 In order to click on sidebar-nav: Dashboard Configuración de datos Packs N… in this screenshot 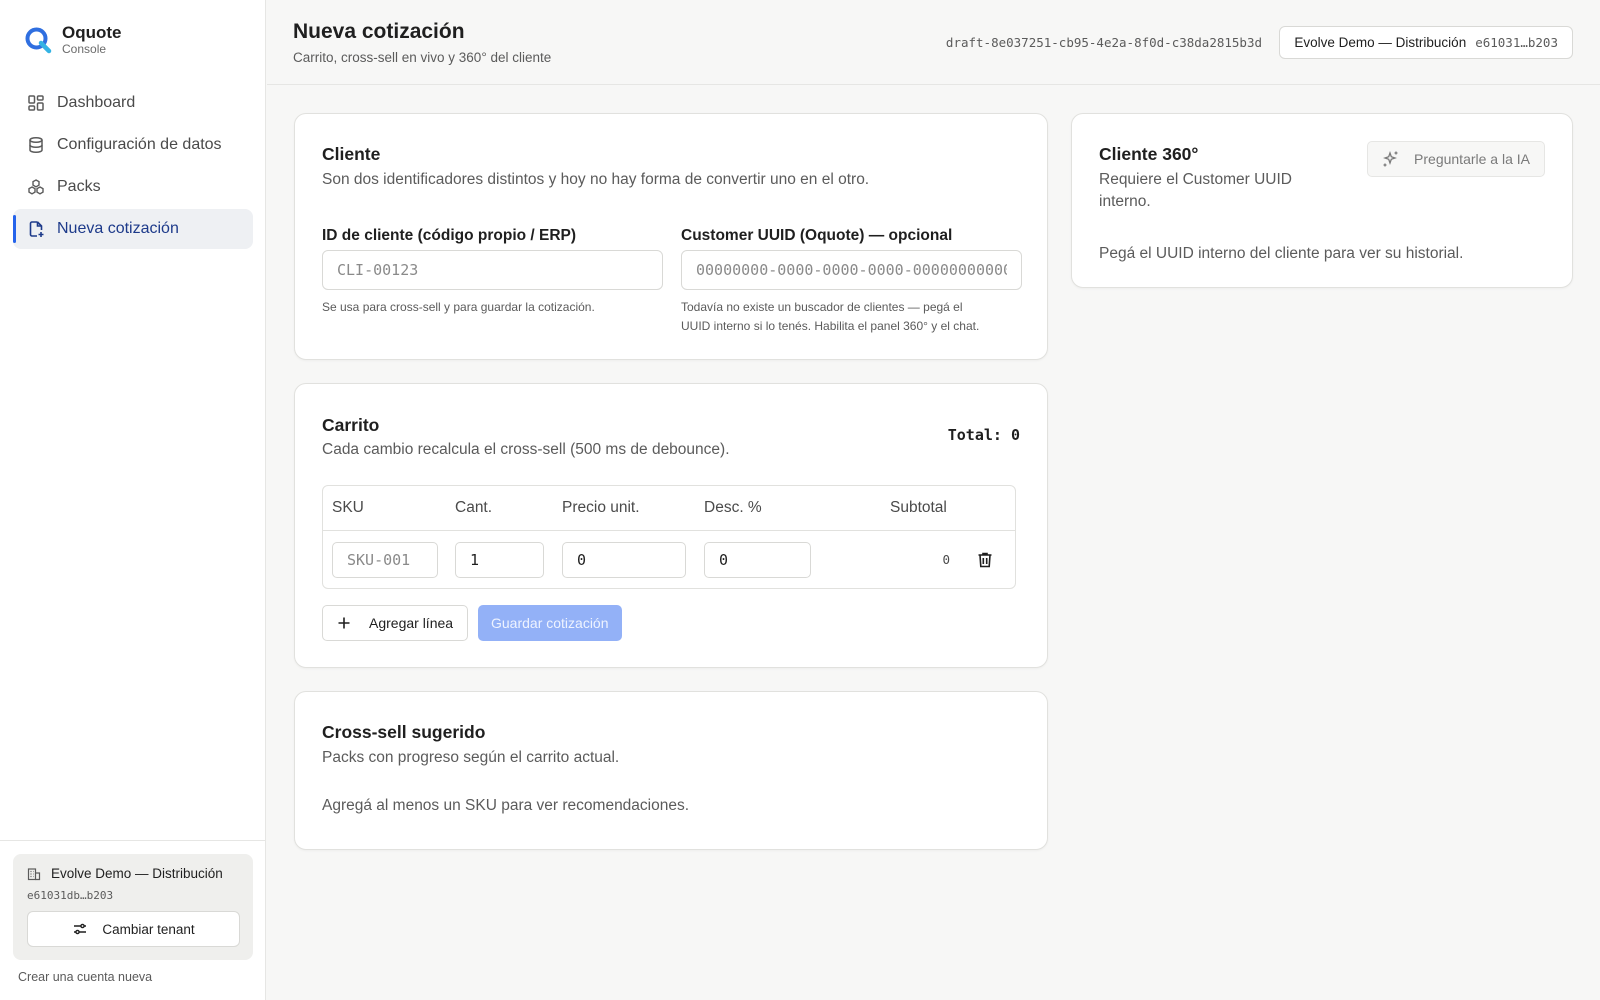, I will do `click(133, 167)`.